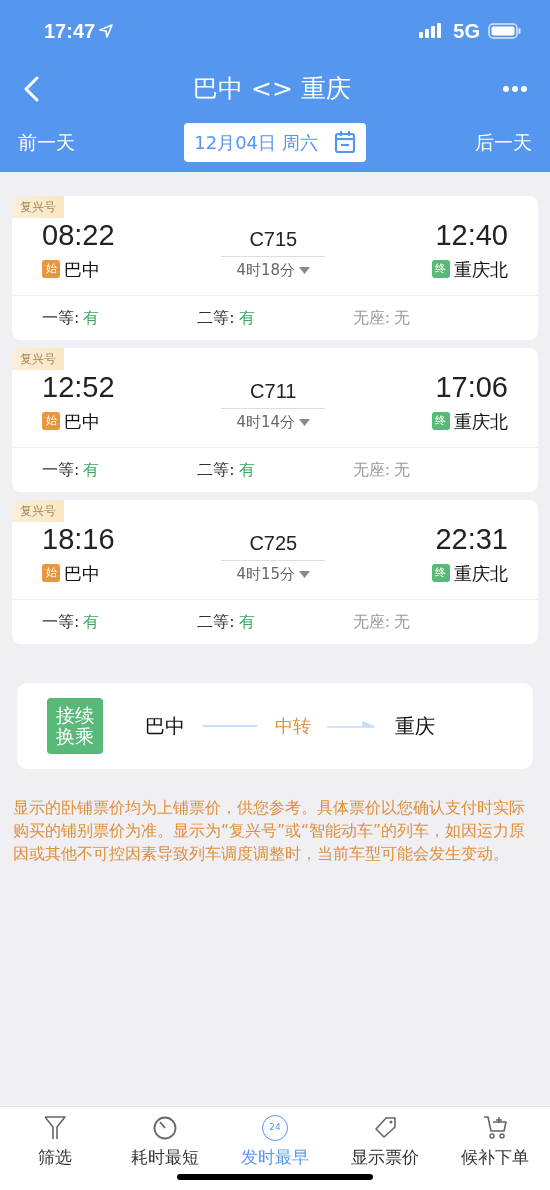 The width and height of the screenshot is (550, 1190). I want to click on departure-time: 18:16, so click(78, 539).